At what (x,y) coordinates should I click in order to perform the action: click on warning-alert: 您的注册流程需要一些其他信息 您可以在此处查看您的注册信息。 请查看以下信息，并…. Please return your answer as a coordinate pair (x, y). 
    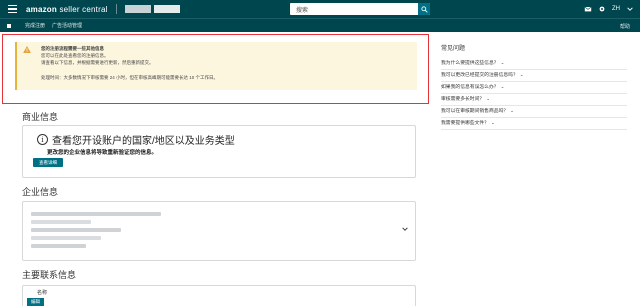
    Looking at the image, I should click on (216, 66).